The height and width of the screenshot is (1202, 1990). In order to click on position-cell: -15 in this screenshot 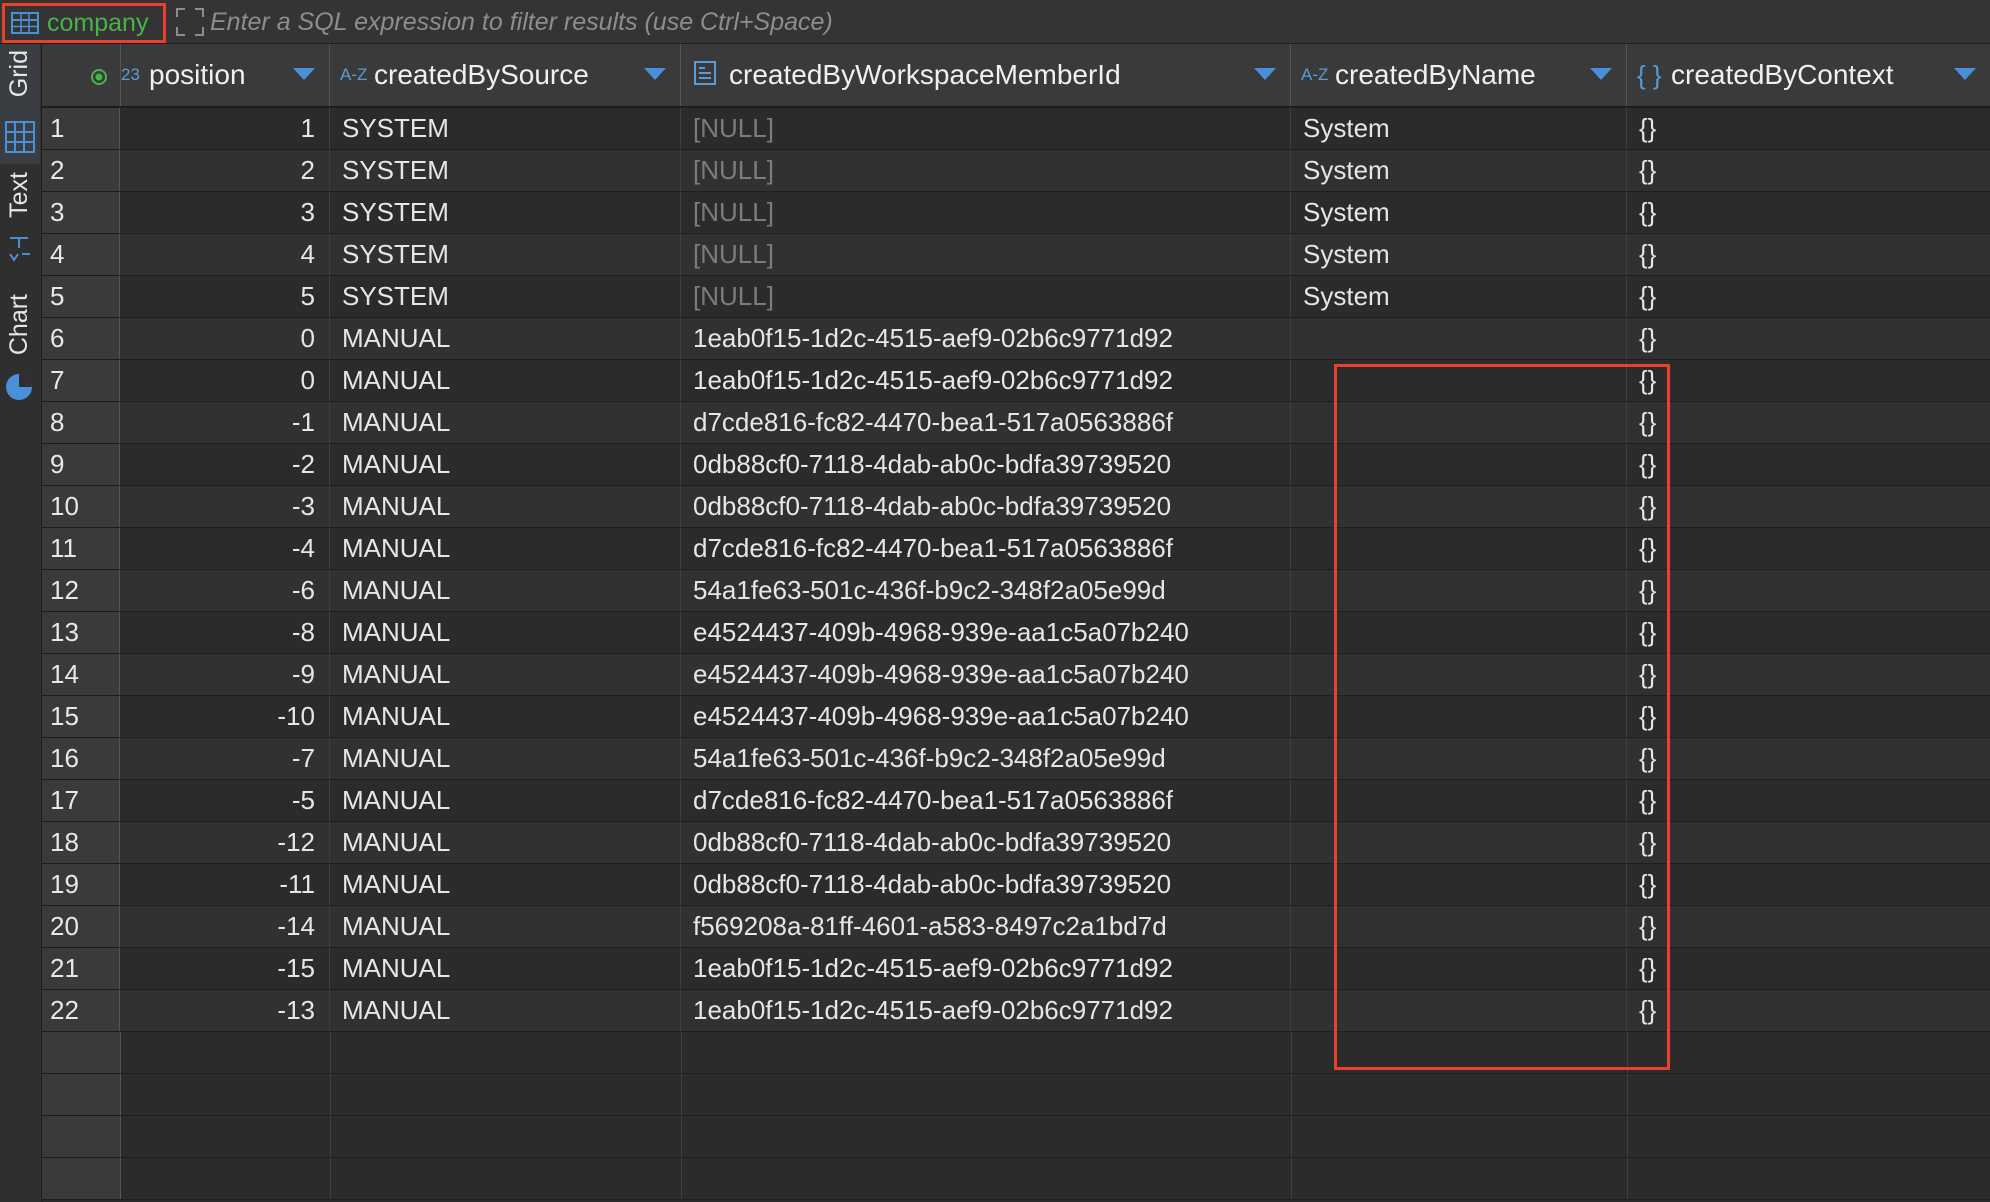, I will do `click(225, 968)`.